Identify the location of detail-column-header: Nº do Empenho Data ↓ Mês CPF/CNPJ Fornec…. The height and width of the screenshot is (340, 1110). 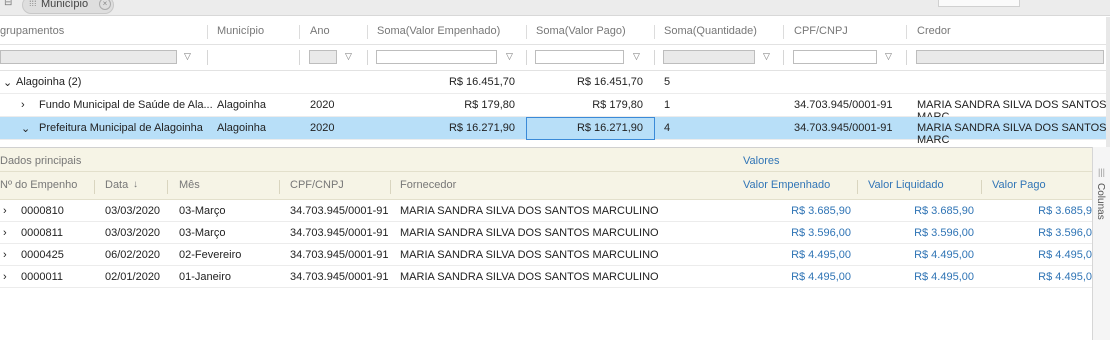
(546, 186).